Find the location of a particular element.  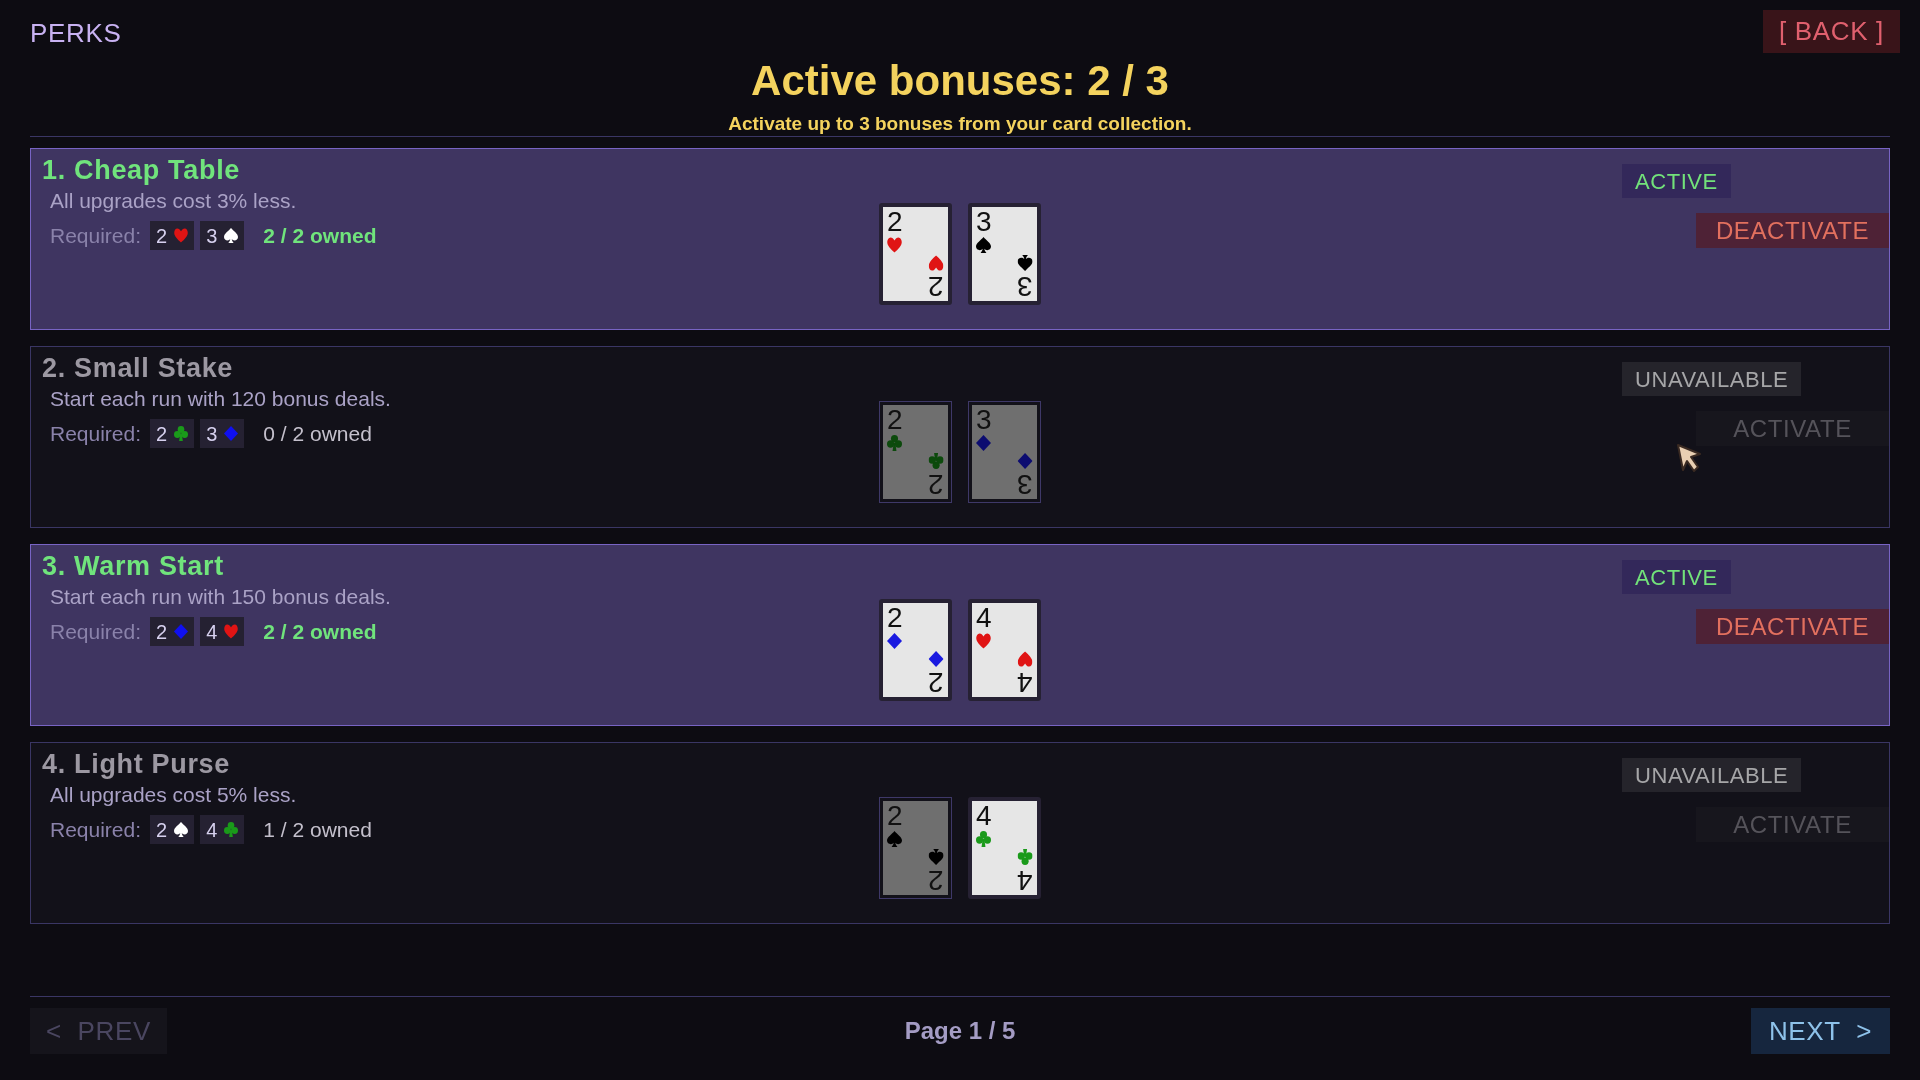

perk-title: 1. Cheap Table is located at coordinates (141, 170).